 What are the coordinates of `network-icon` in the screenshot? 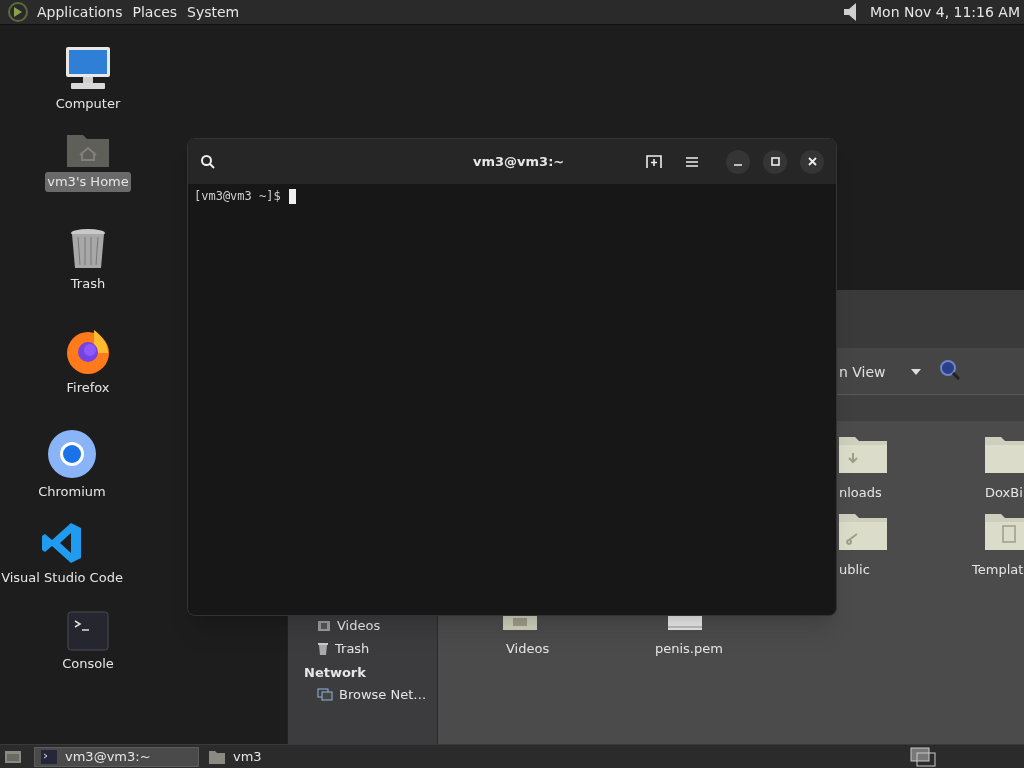 It's located at (325, 695).